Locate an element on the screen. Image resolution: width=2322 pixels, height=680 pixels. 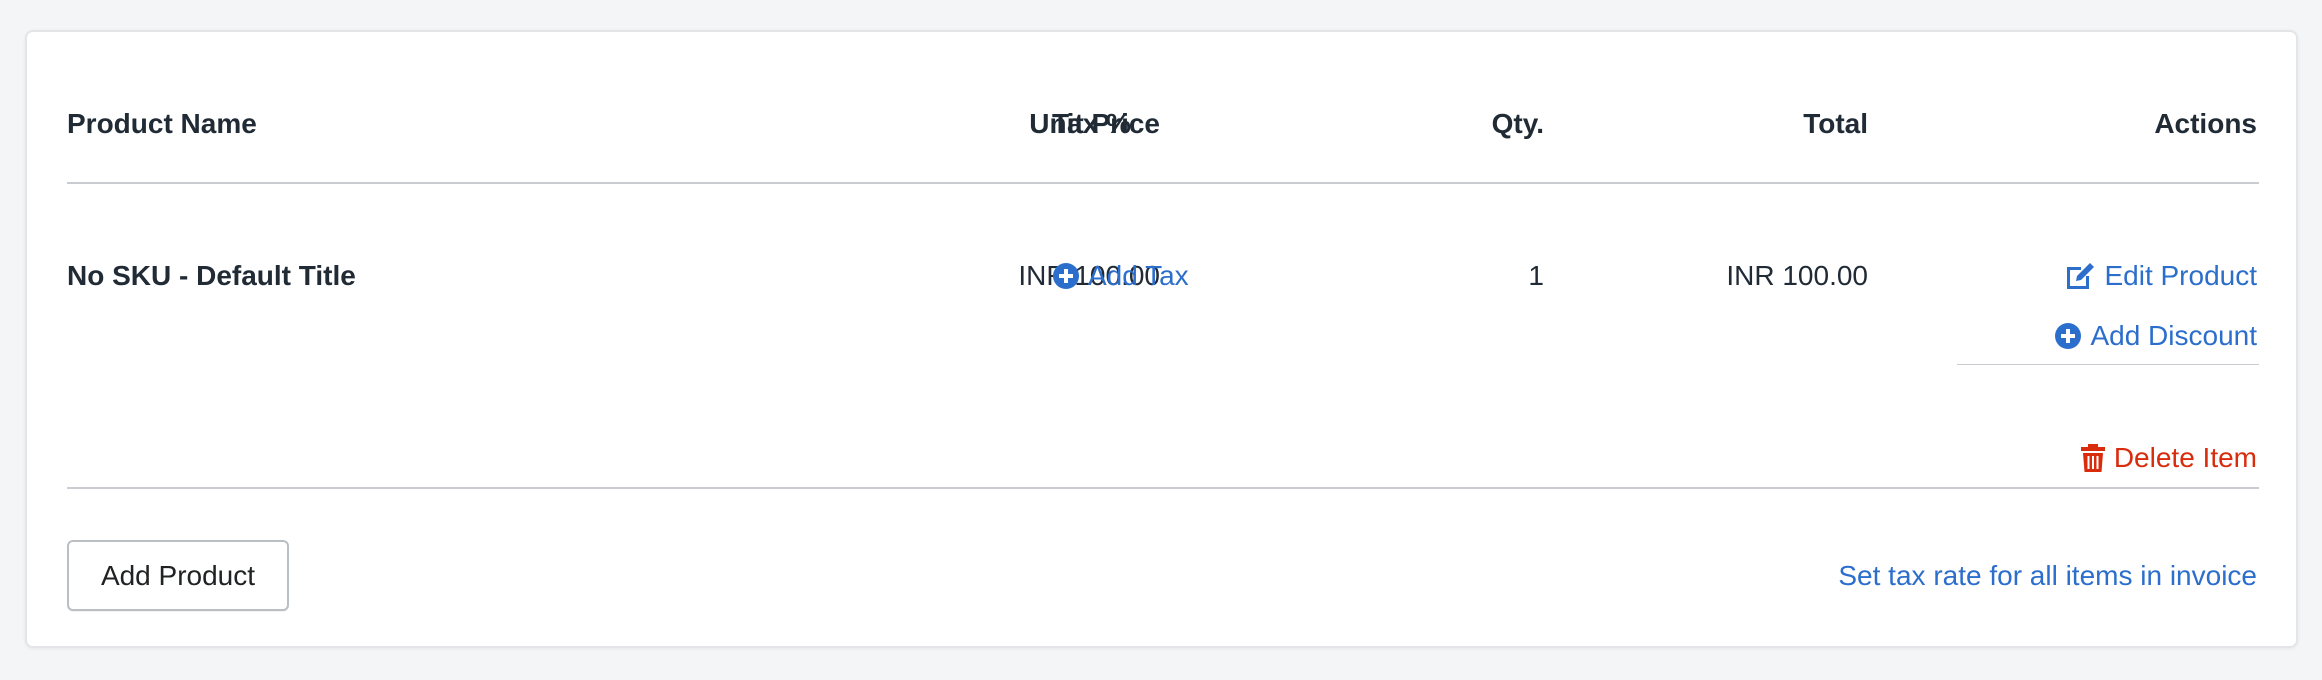
add-discount-link: Add Discount is located at coordinates (2155, 336).